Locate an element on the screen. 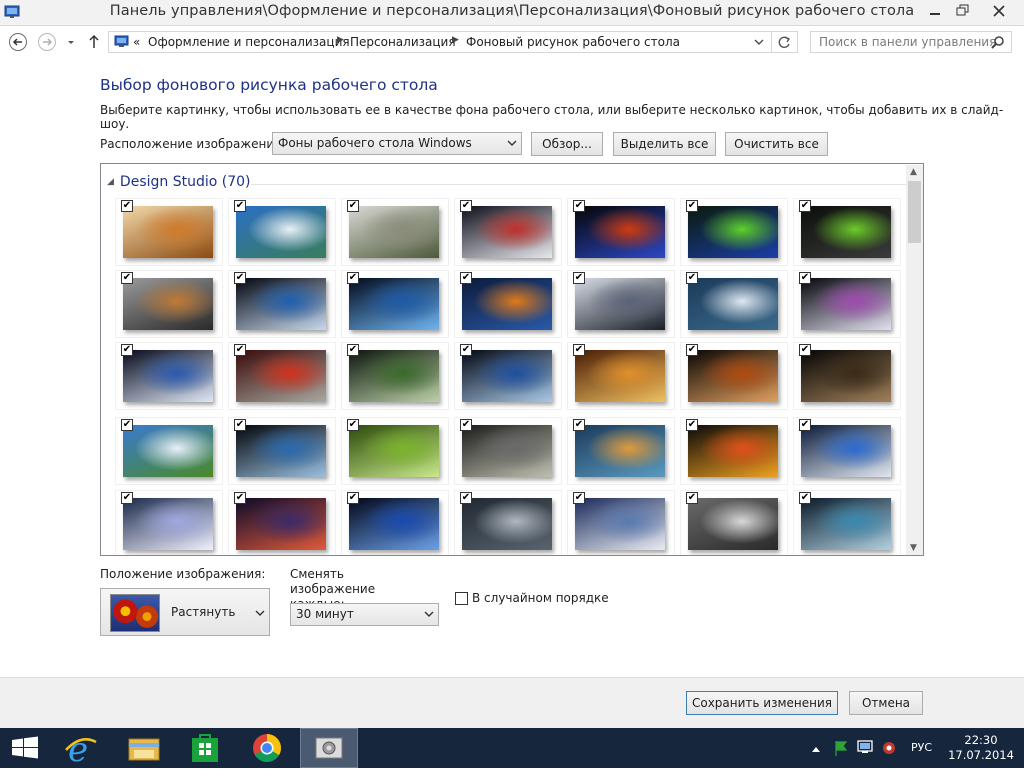  volume-icon is located at coordinates (889, 748).